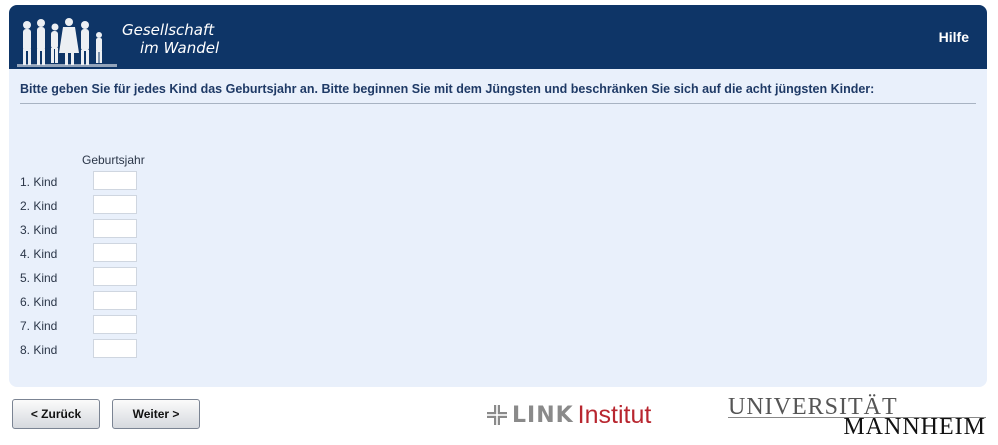  I want to click on child-row: 5. Kind, so click(120, 278).